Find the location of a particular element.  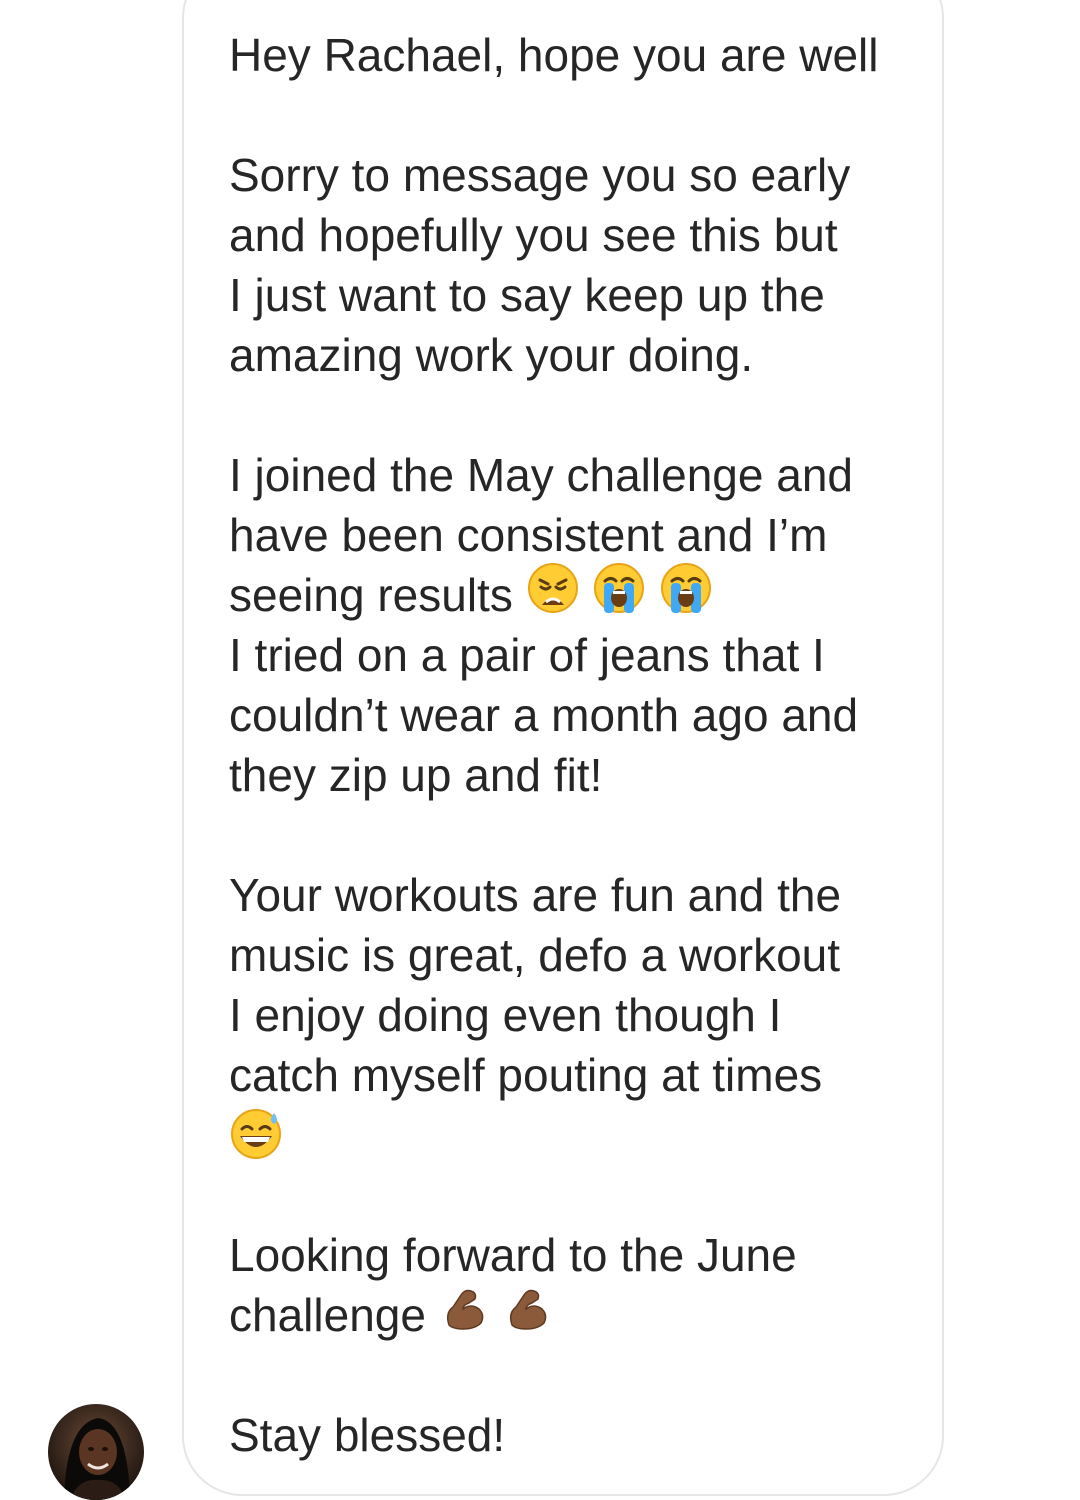

message-line: catch myself pouting at times is located at coordinates (526, 1075).